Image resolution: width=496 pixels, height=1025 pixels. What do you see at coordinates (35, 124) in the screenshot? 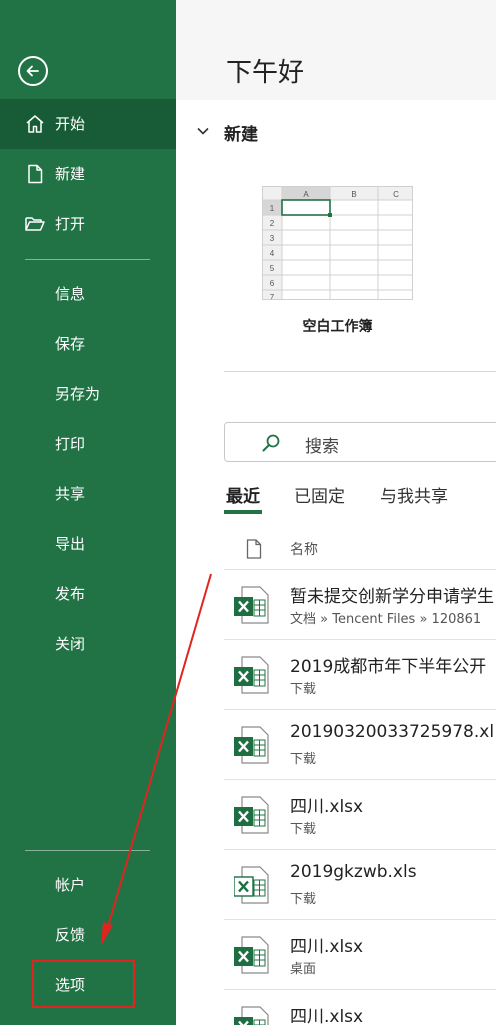
I see `home-icon` at bounding box center [35, 124].